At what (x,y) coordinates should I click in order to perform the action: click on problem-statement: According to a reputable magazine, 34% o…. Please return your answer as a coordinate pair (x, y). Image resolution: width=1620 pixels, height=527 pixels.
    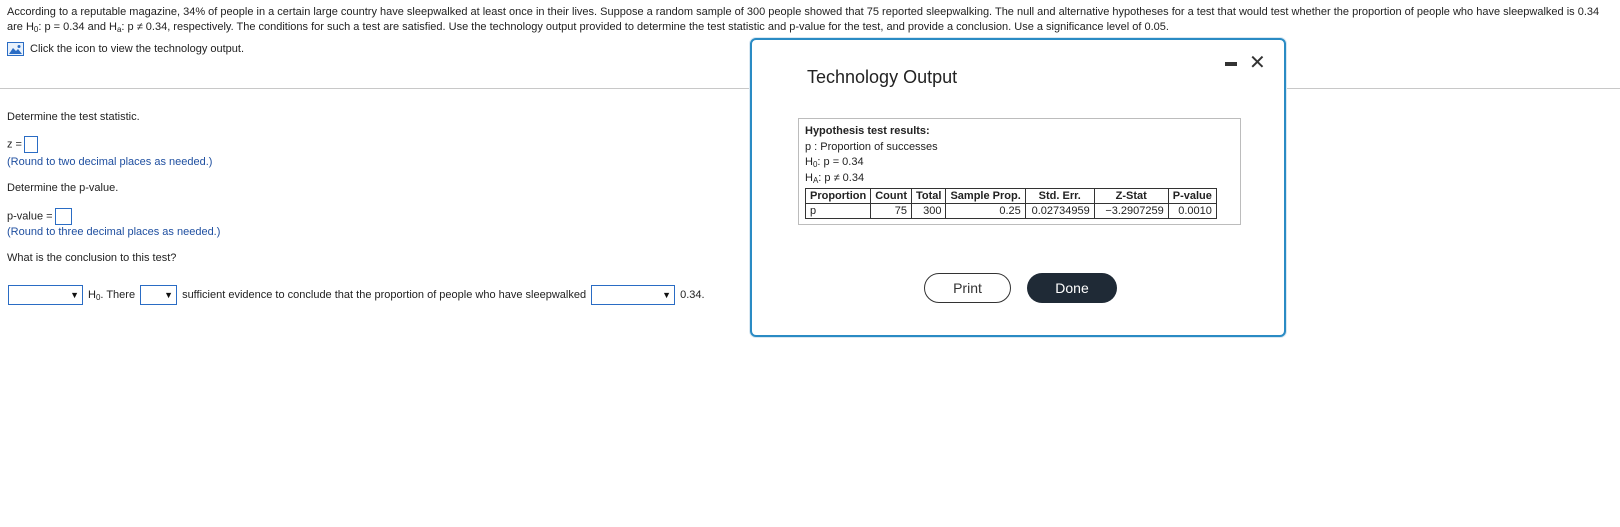
    Looking at the image, I should click on (809, 20).